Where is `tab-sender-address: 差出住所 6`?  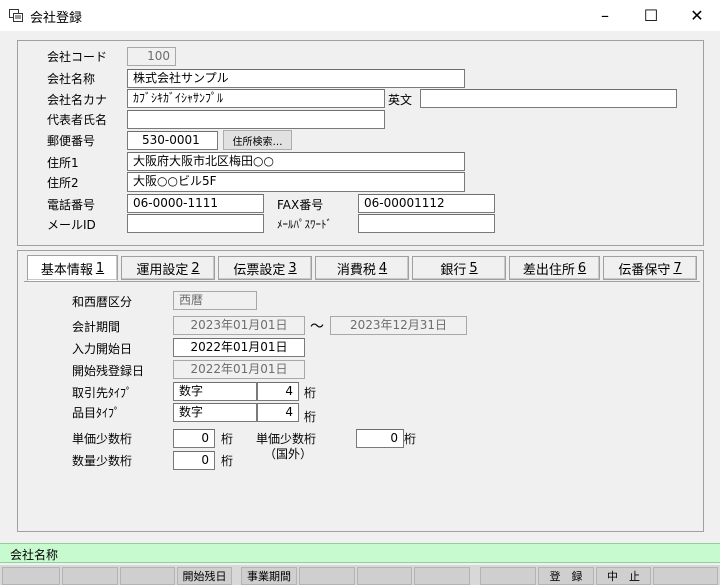
tab-sender-address: 差出住所 6 is located at coordinates (554, 268).